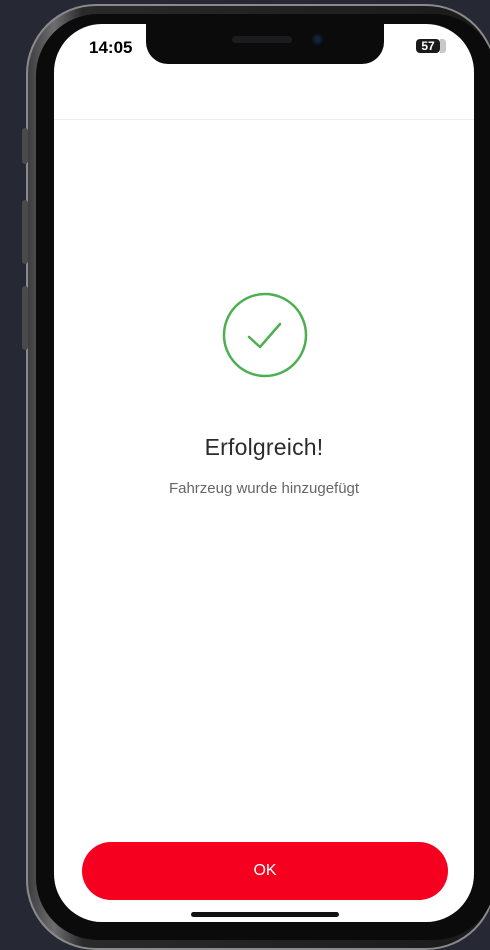 This screenshot has height=950, width=490. I want to click on home-indicator, so click(265, 914).